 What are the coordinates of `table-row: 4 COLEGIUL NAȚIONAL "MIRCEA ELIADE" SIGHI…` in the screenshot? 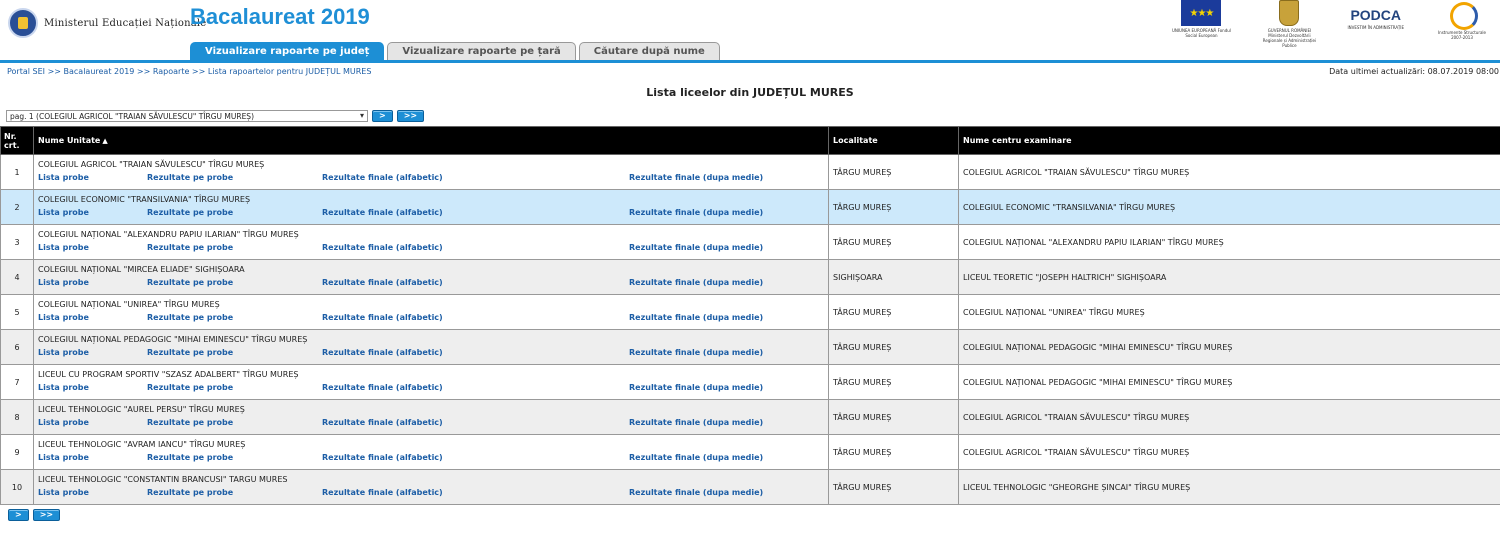 It's located at (750, 277).